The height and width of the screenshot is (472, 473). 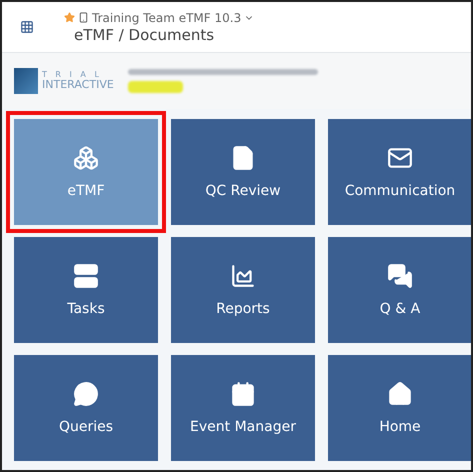 I want to click on module-tile: Tasks, so click(x=86, y=290).